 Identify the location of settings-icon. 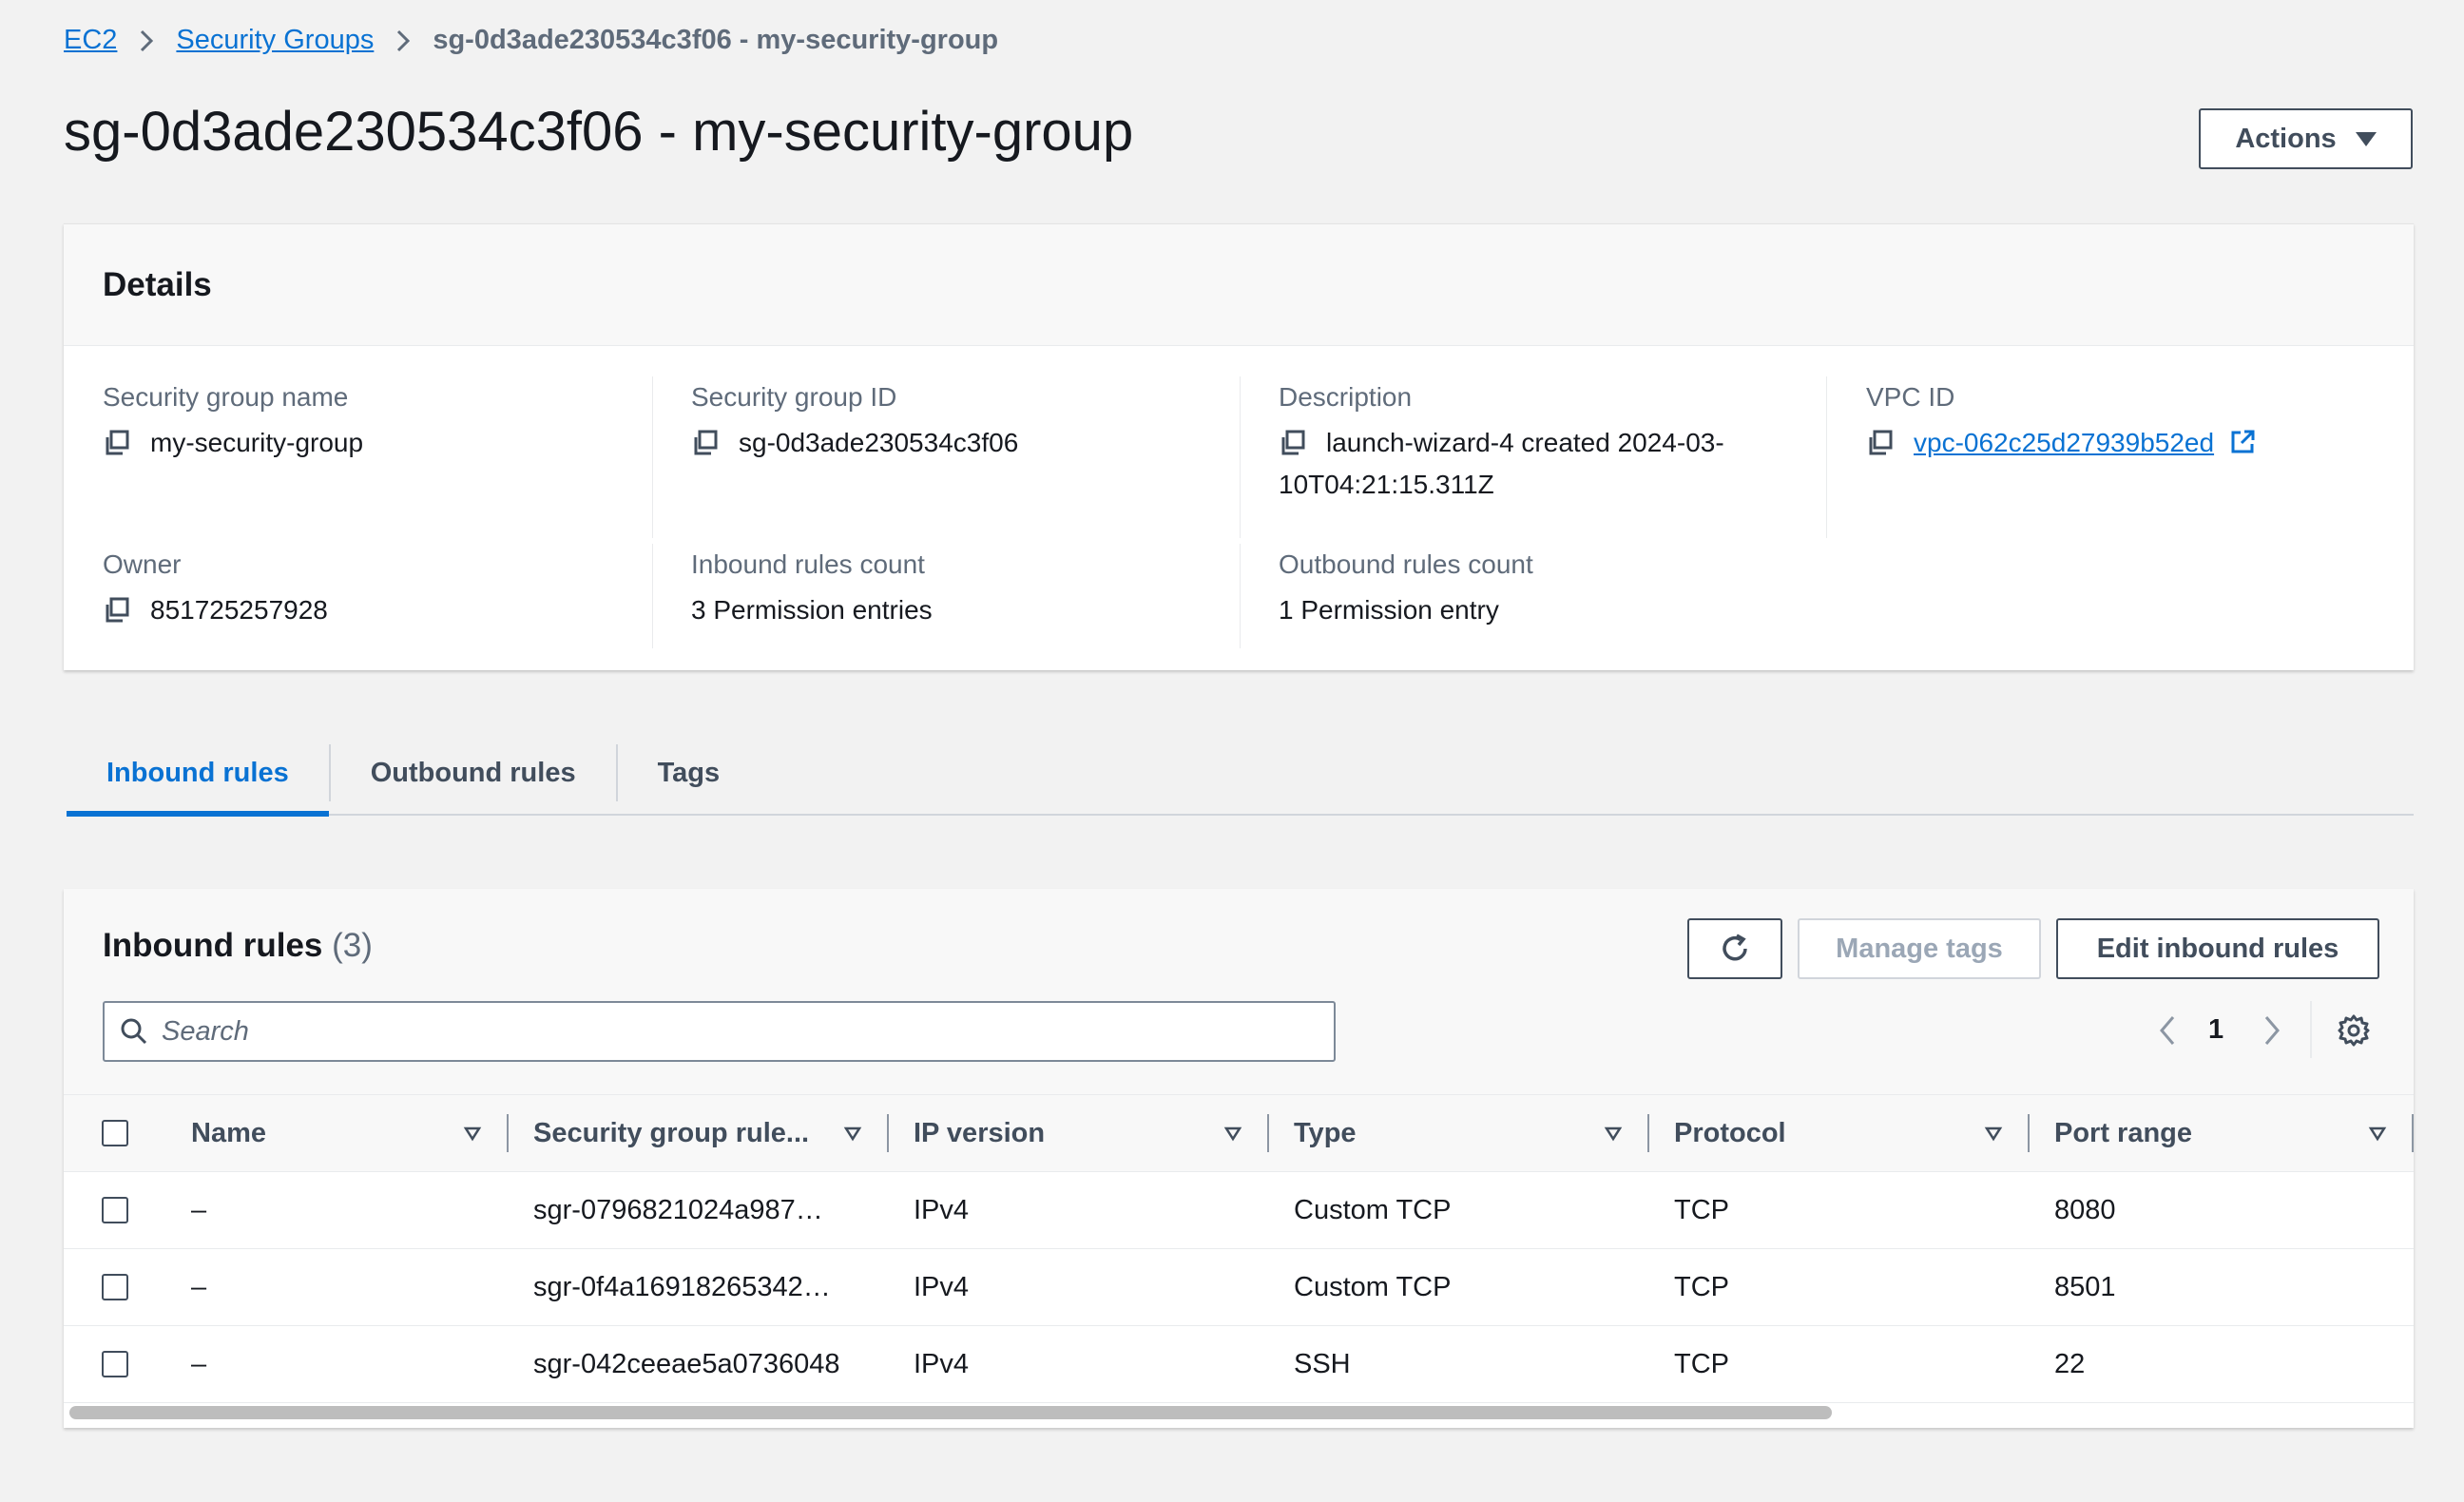
(2354, 1030).